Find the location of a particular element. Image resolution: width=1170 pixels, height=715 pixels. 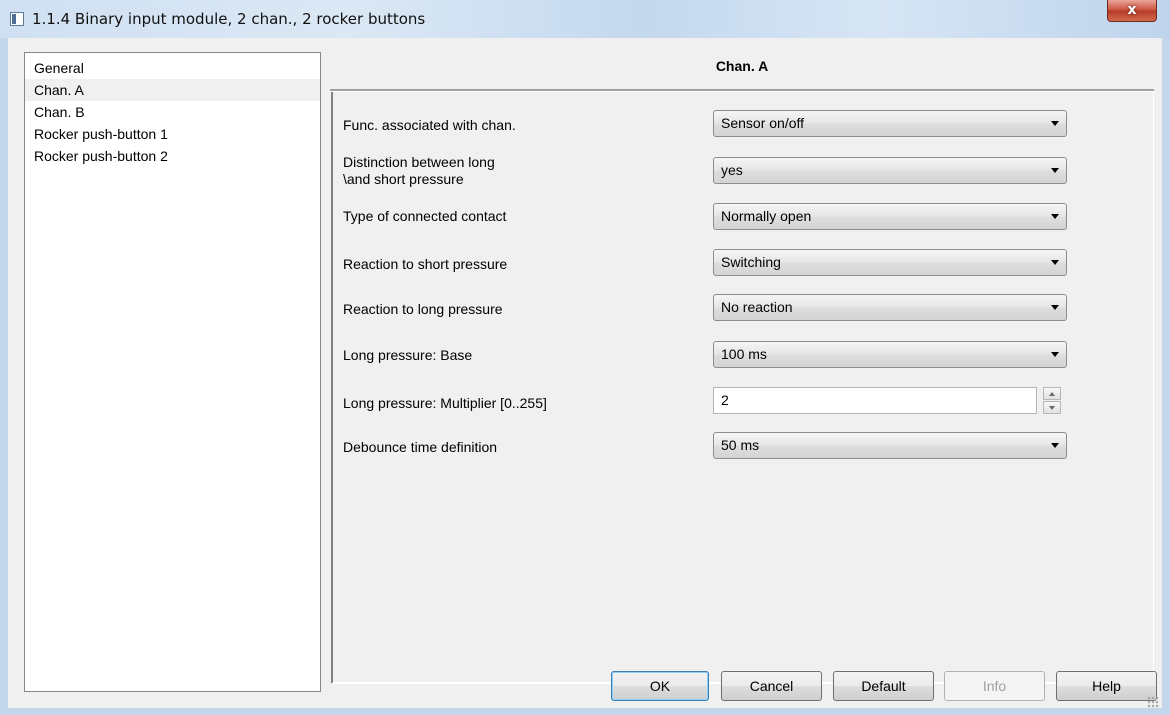

short-pressure-dropdown: Switching is located at coordinates (890, 262).